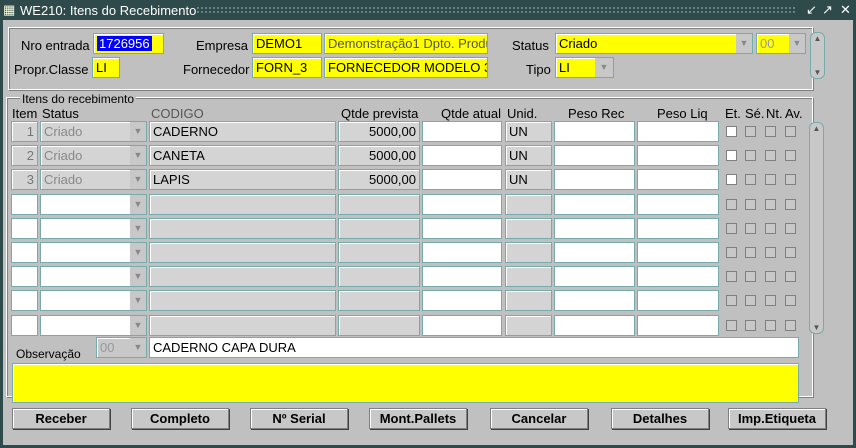 The height and width of the screenshot is (448, 856). What do you see at coordinates (827, 10) in the screenshot?
I see `maximize-icon: ↗` at bounding box center [827, 10].